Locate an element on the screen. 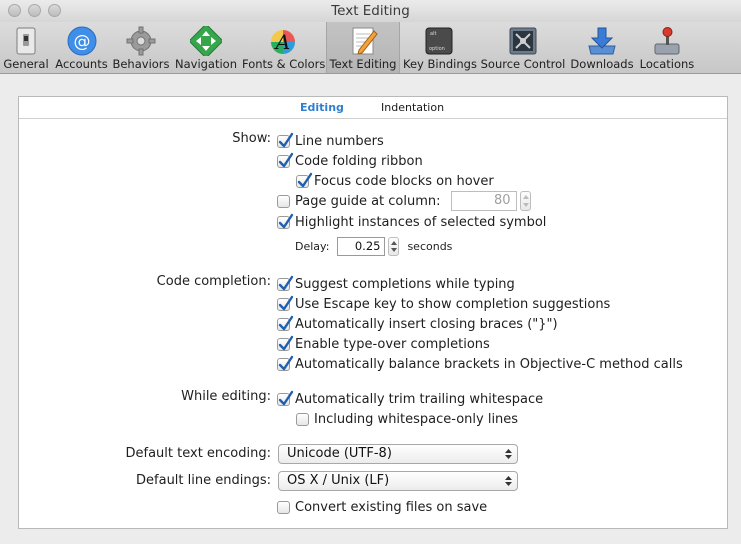 The height and width of the screenshot is (544, 741). line-numbers-label: Line numbers is located at coordinates (339, 141).